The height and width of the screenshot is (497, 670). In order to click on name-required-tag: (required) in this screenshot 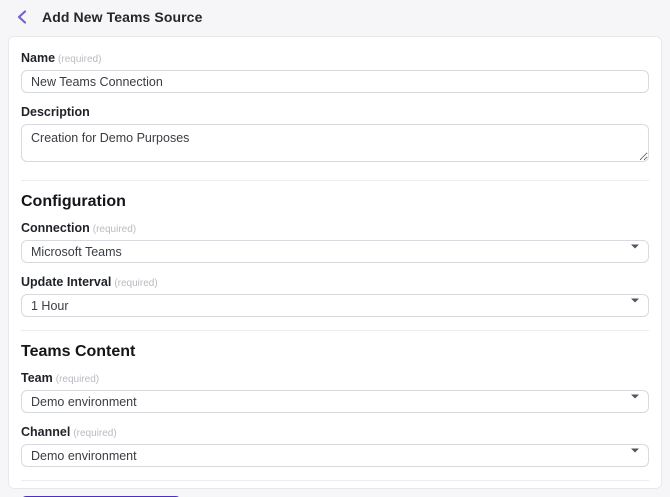, I will do `click(80, 59)`.